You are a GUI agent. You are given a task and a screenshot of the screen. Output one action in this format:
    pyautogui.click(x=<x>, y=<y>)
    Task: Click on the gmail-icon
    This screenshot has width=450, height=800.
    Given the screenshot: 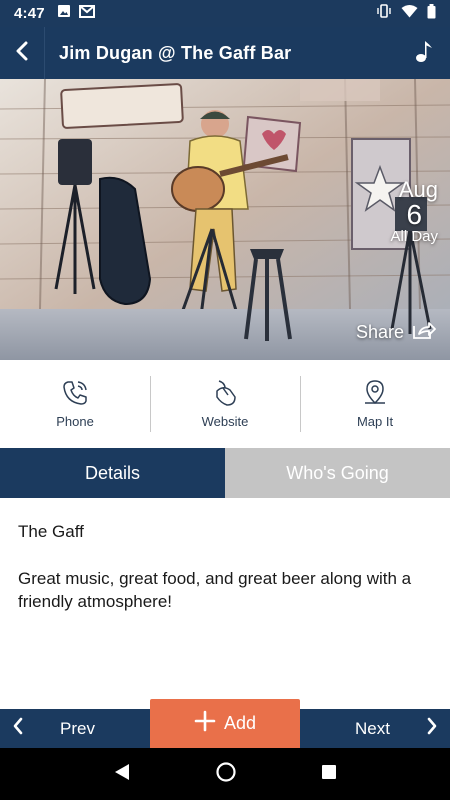 What is the action you would take?
    pyautogui.click(x=86, y=13)
    